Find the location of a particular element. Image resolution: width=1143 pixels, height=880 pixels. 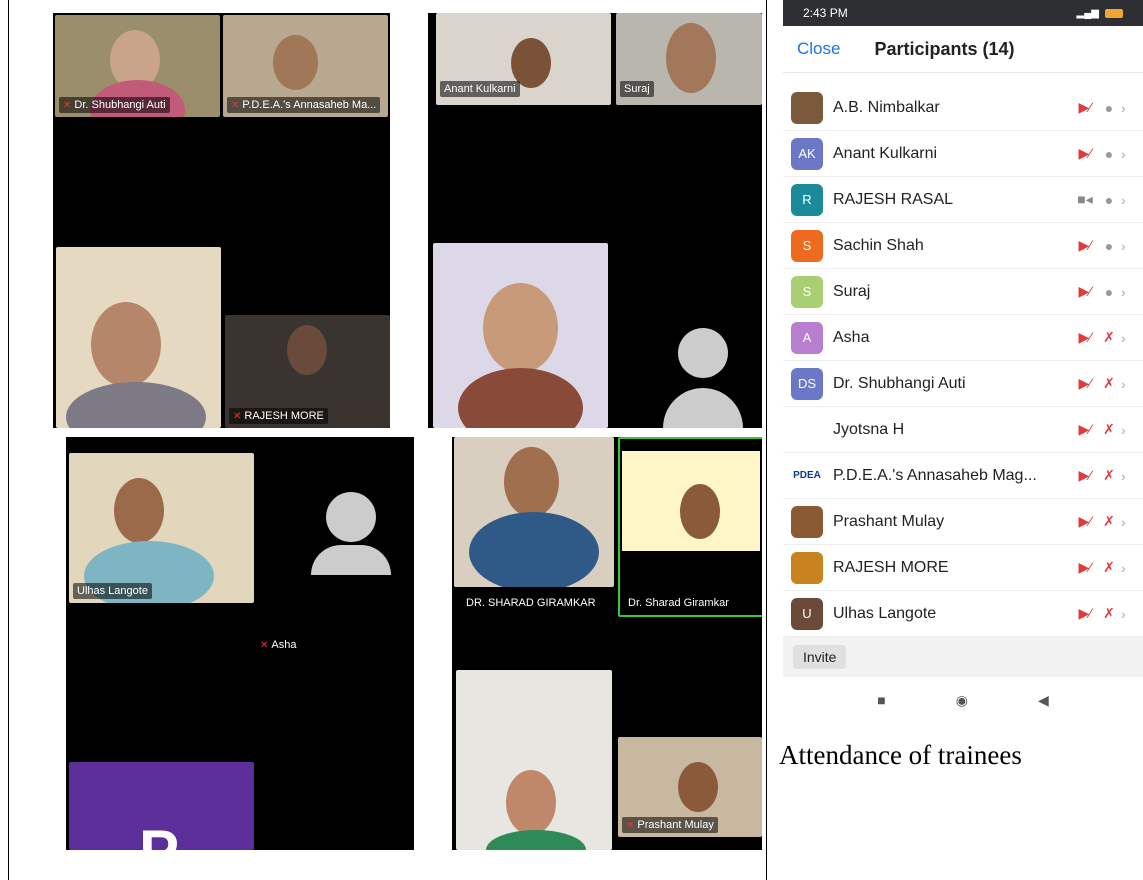

video-on-icon: ■◂ is located at coordinates (1085, 199).